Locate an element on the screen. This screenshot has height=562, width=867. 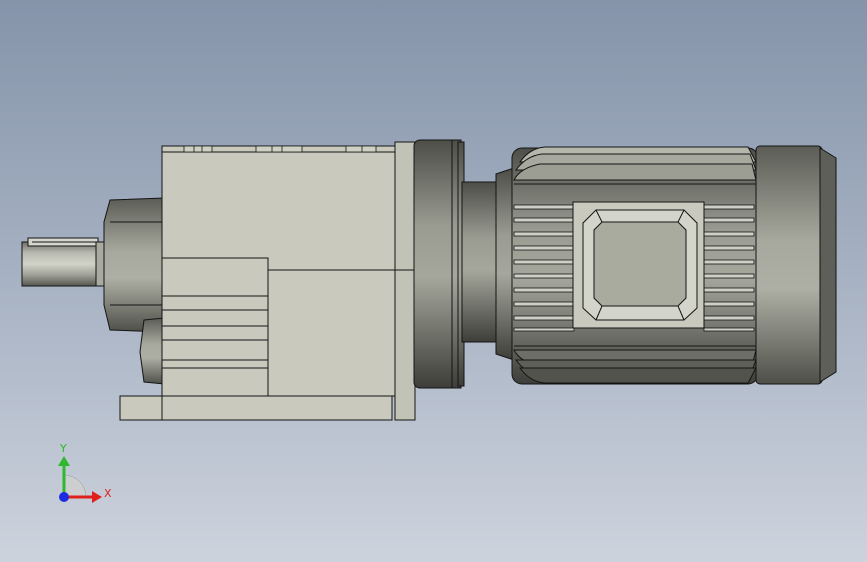
terminal-box is located at coordinates (638, 265).